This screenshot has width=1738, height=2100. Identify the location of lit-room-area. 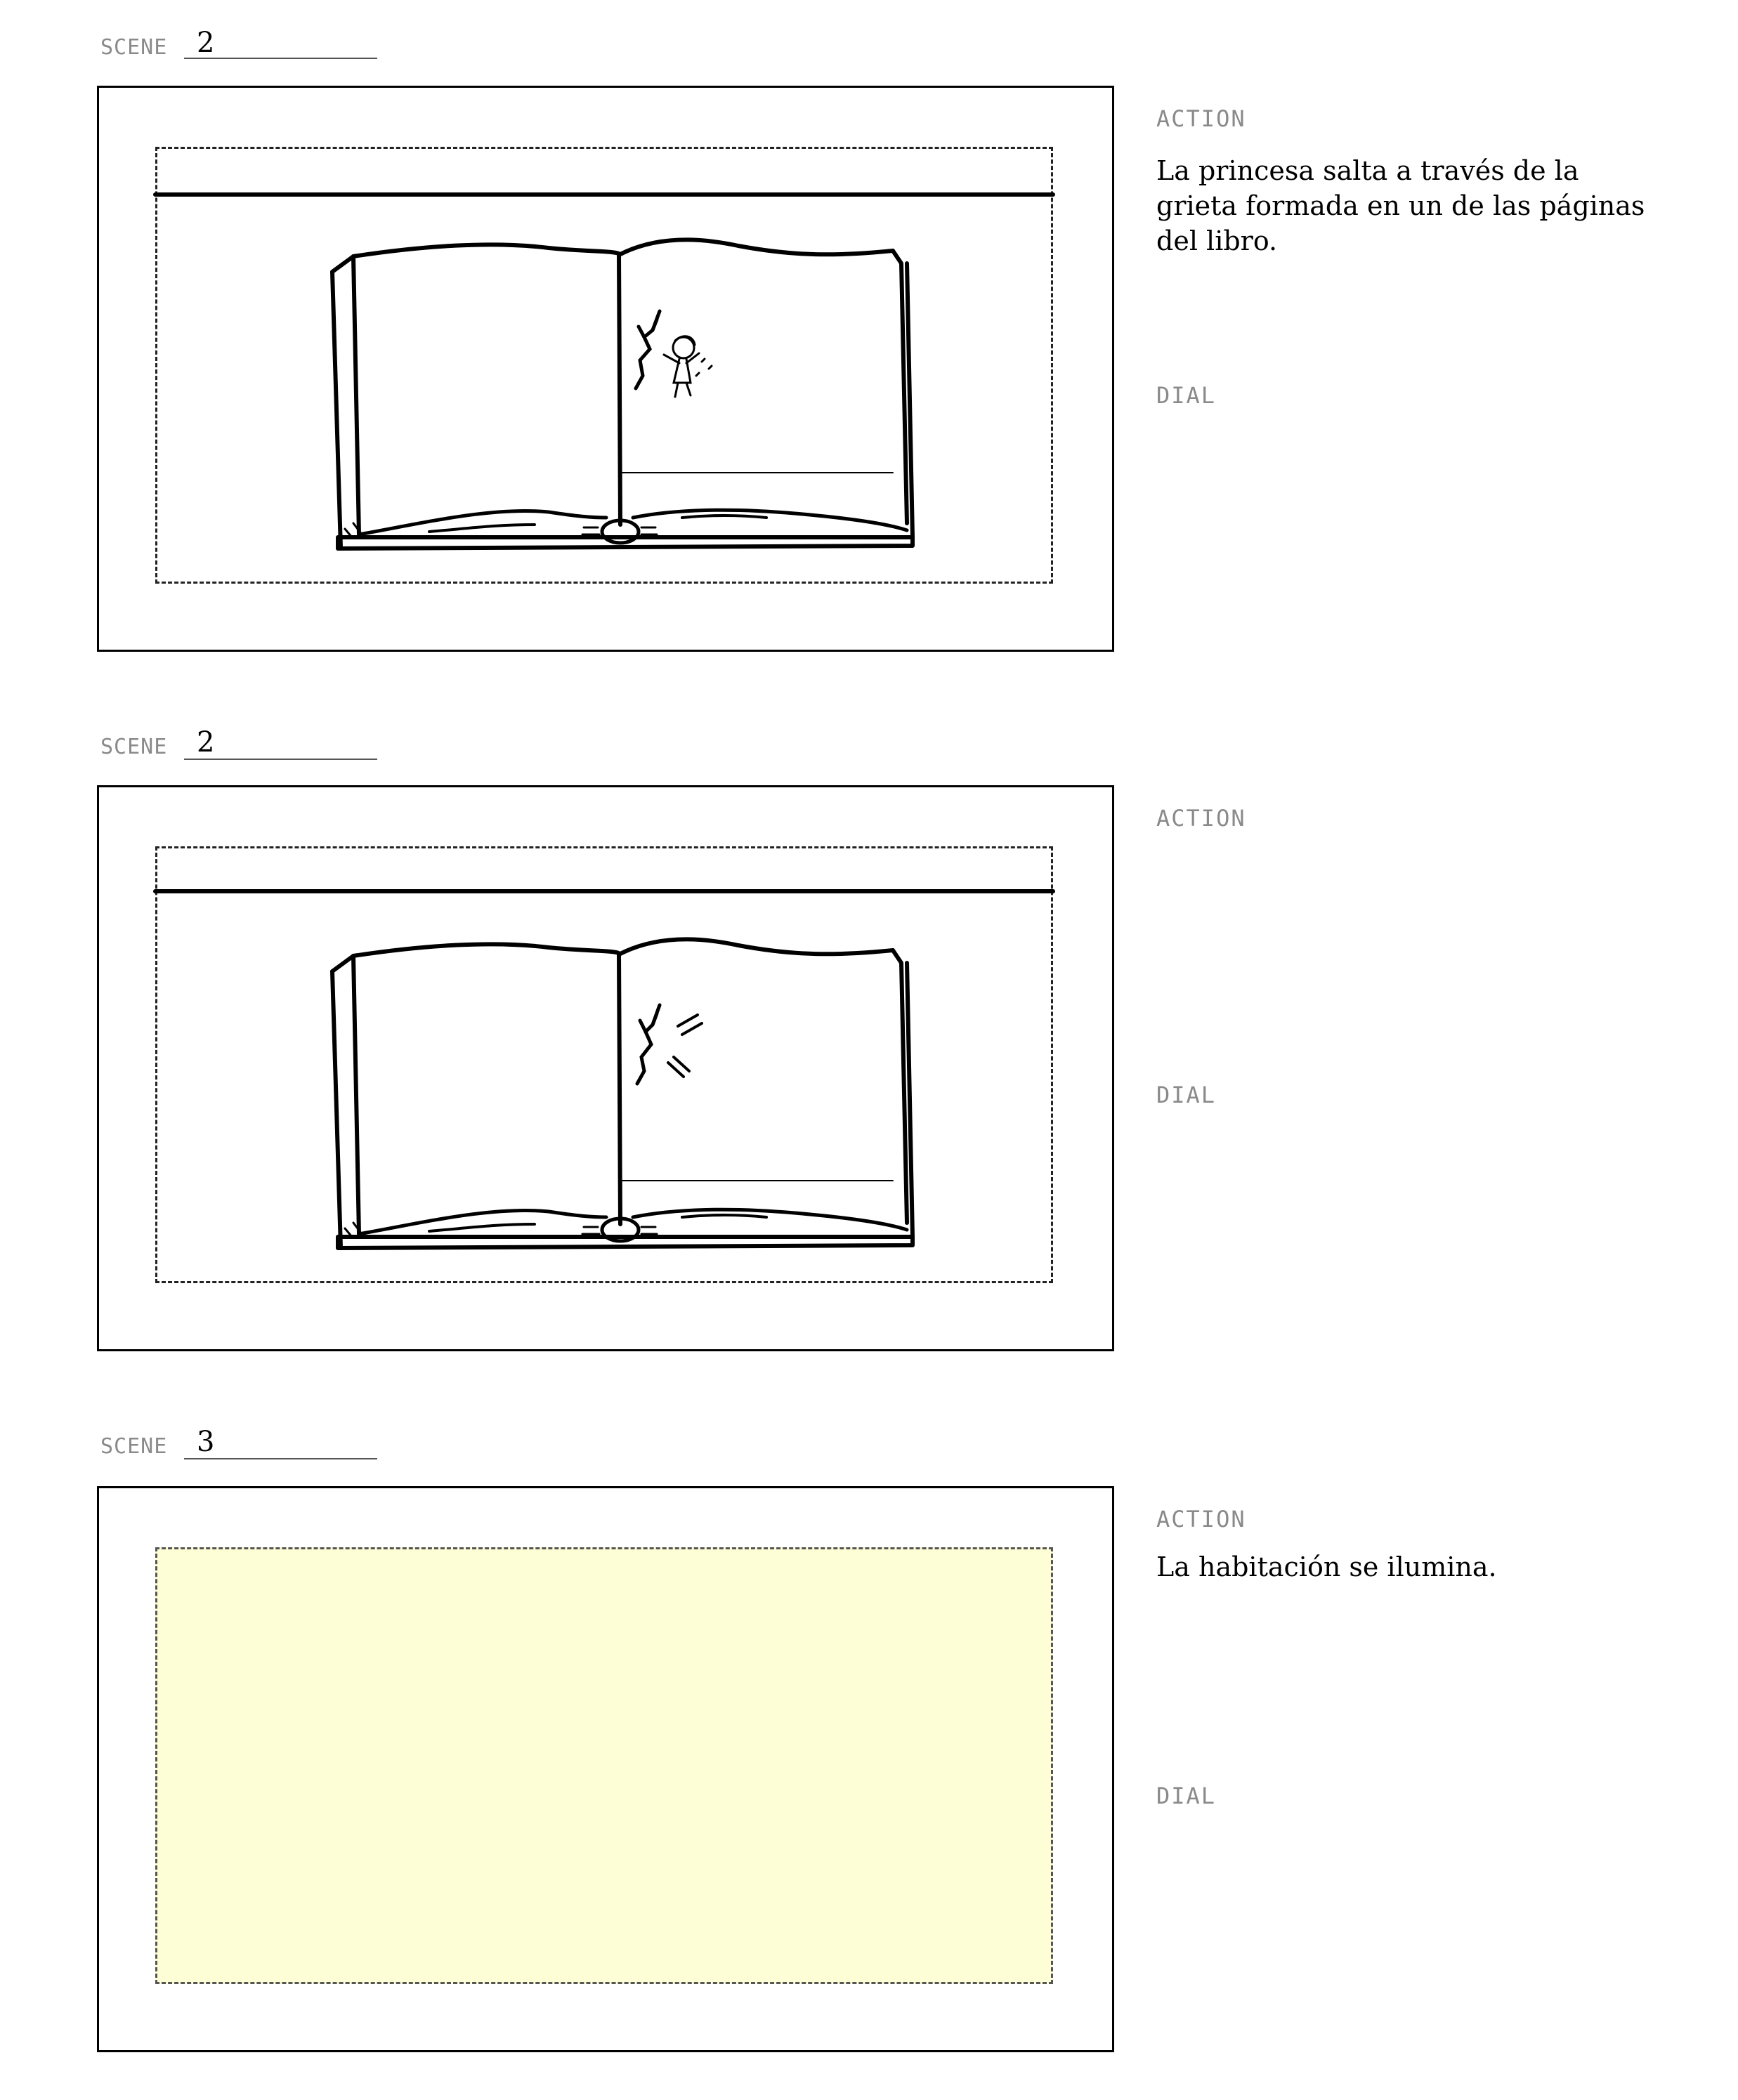
(604, 1765).